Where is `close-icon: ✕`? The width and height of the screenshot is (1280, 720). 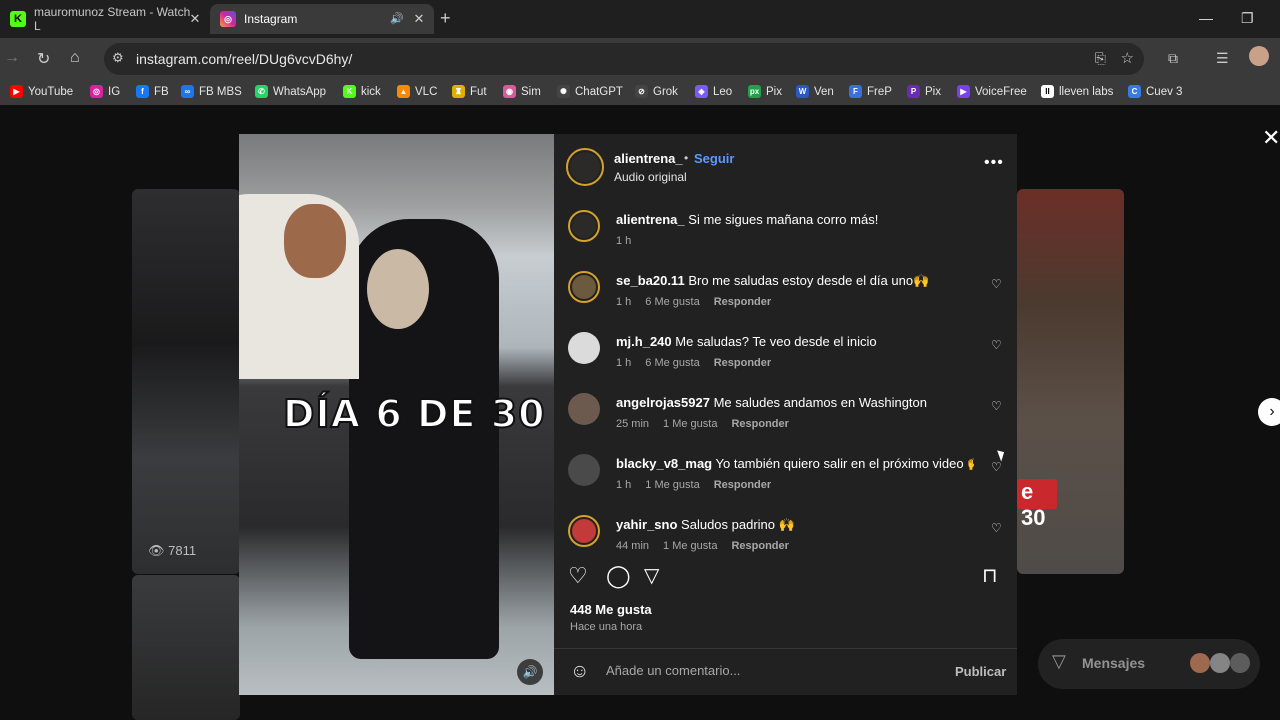
close-icon: ✕ is located at coordinates (1271, 138).